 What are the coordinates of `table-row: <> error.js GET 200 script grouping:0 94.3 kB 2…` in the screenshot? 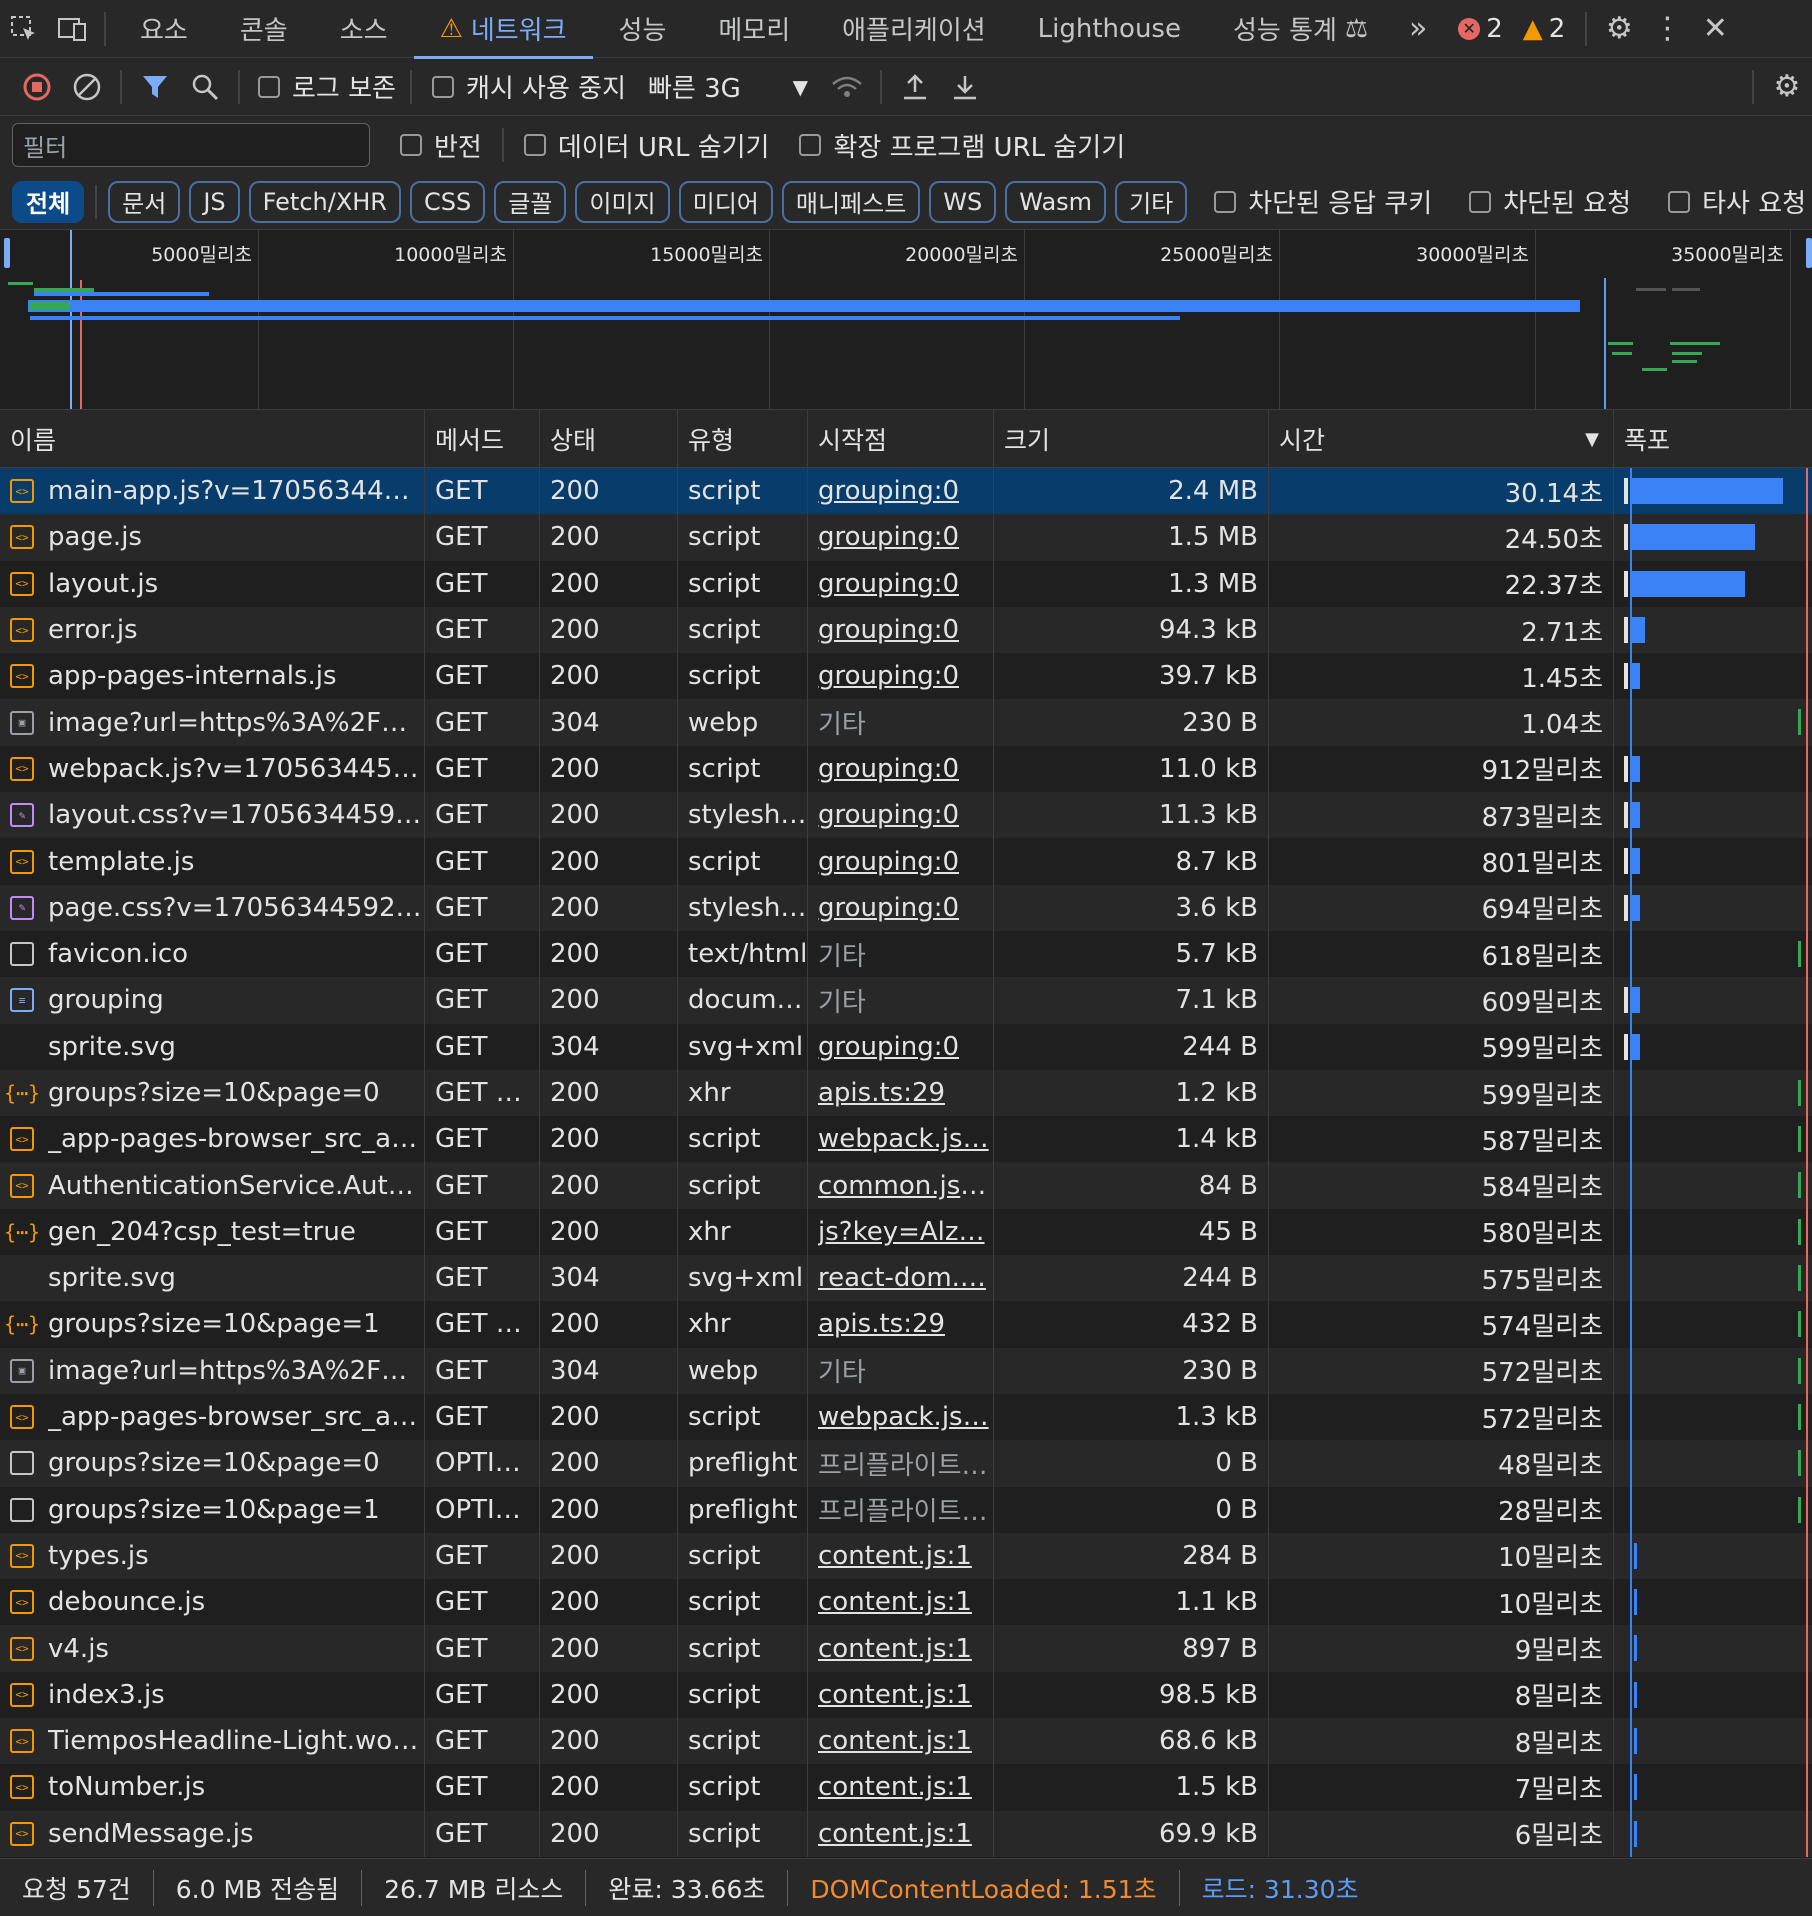 It's located at (906, 630).